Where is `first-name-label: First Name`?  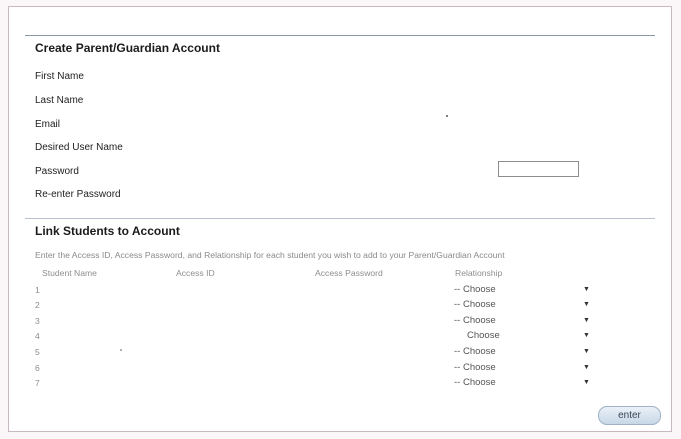
first-name-label: First Name is located at coordinates (59, 76).